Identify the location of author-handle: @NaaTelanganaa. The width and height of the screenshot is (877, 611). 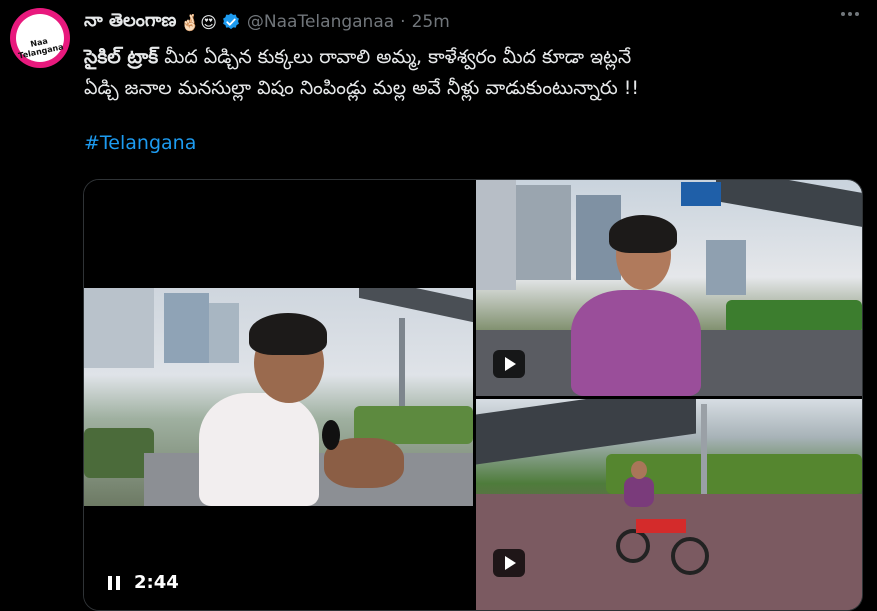
(320, 22).